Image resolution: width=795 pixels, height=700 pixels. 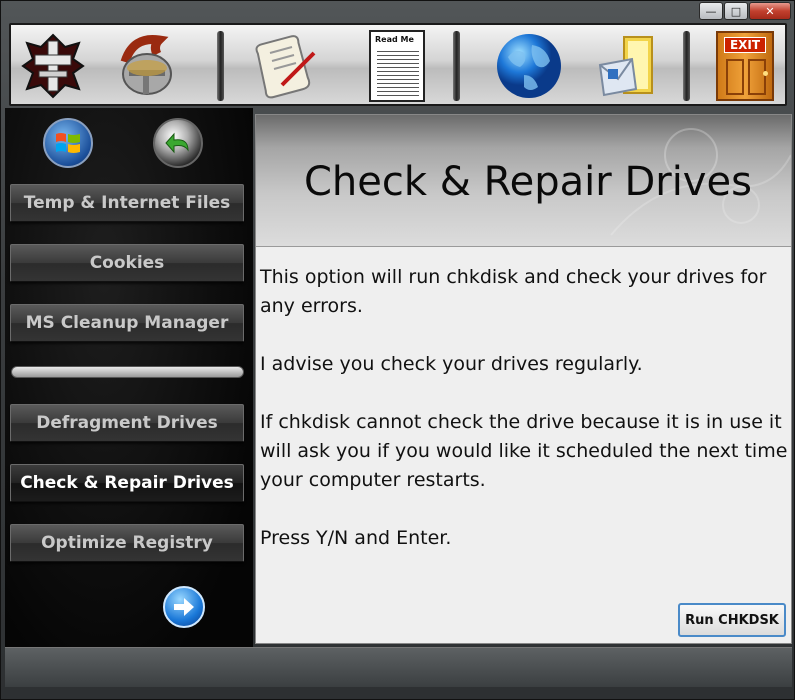 I want to click on warrior-helmet-icon, so click(x=147, y=66).